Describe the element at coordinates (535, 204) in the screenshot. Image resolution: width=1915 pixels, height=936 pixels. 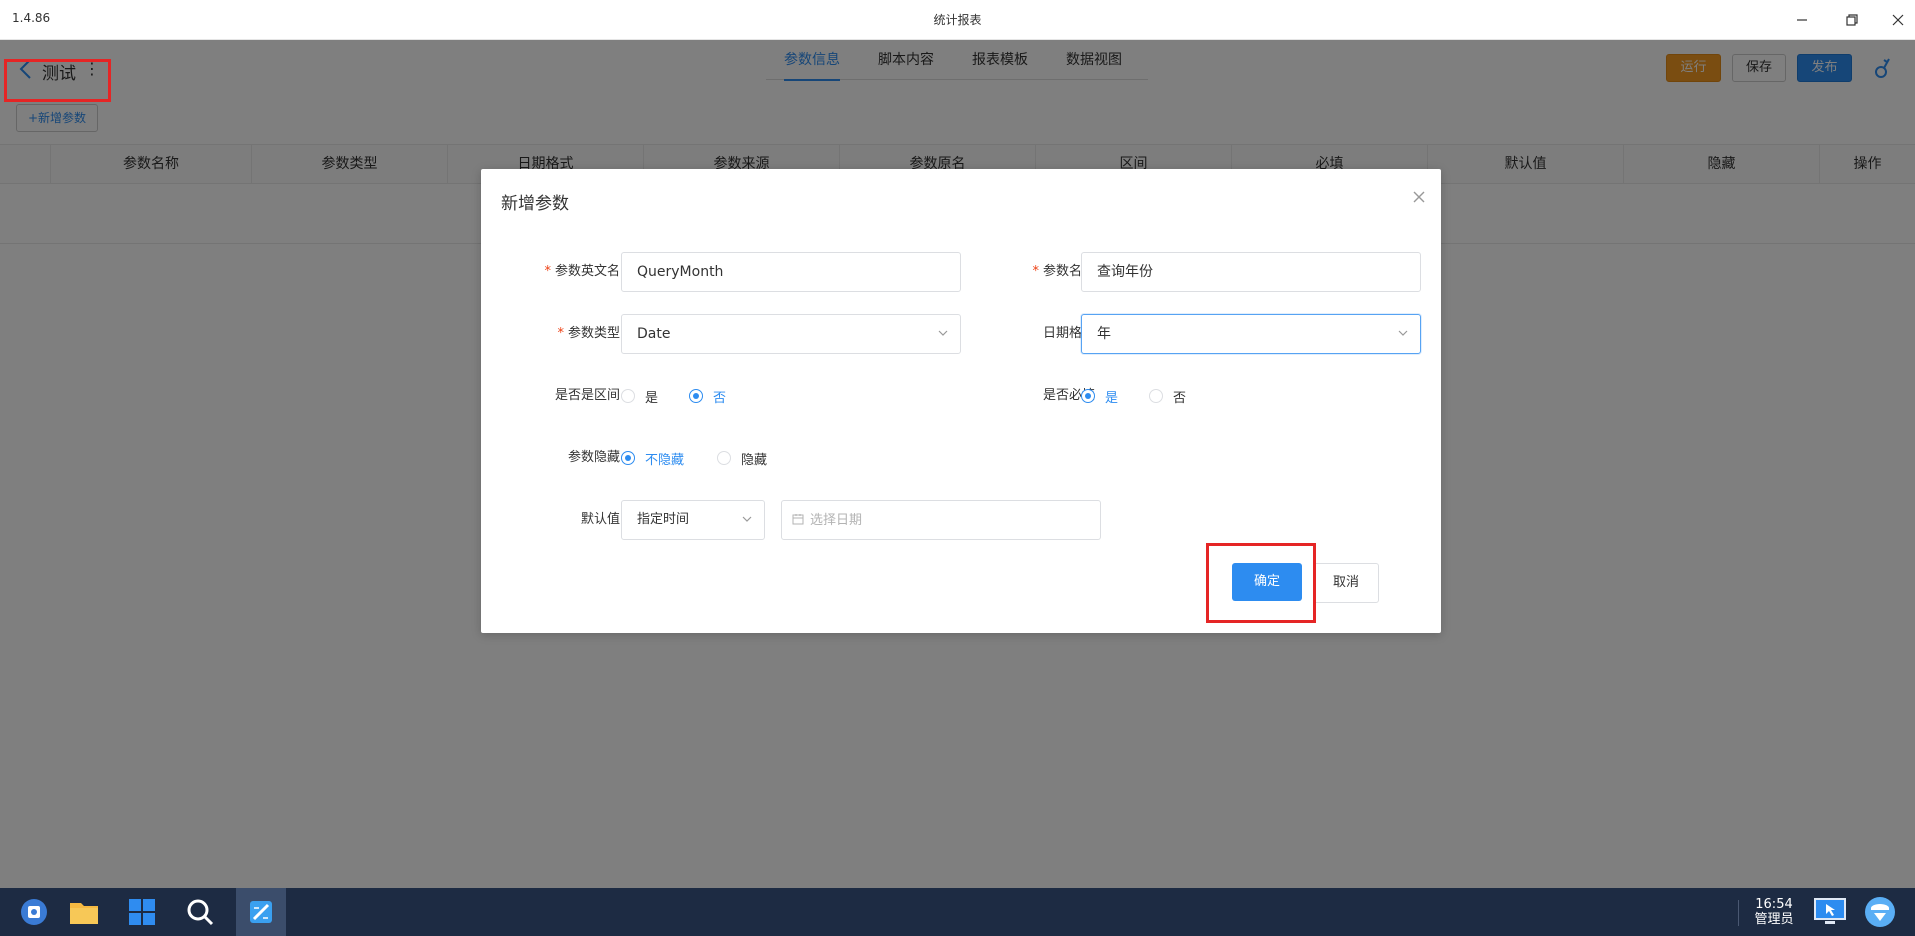
I see `dialog-title: 新增参数` at that location.